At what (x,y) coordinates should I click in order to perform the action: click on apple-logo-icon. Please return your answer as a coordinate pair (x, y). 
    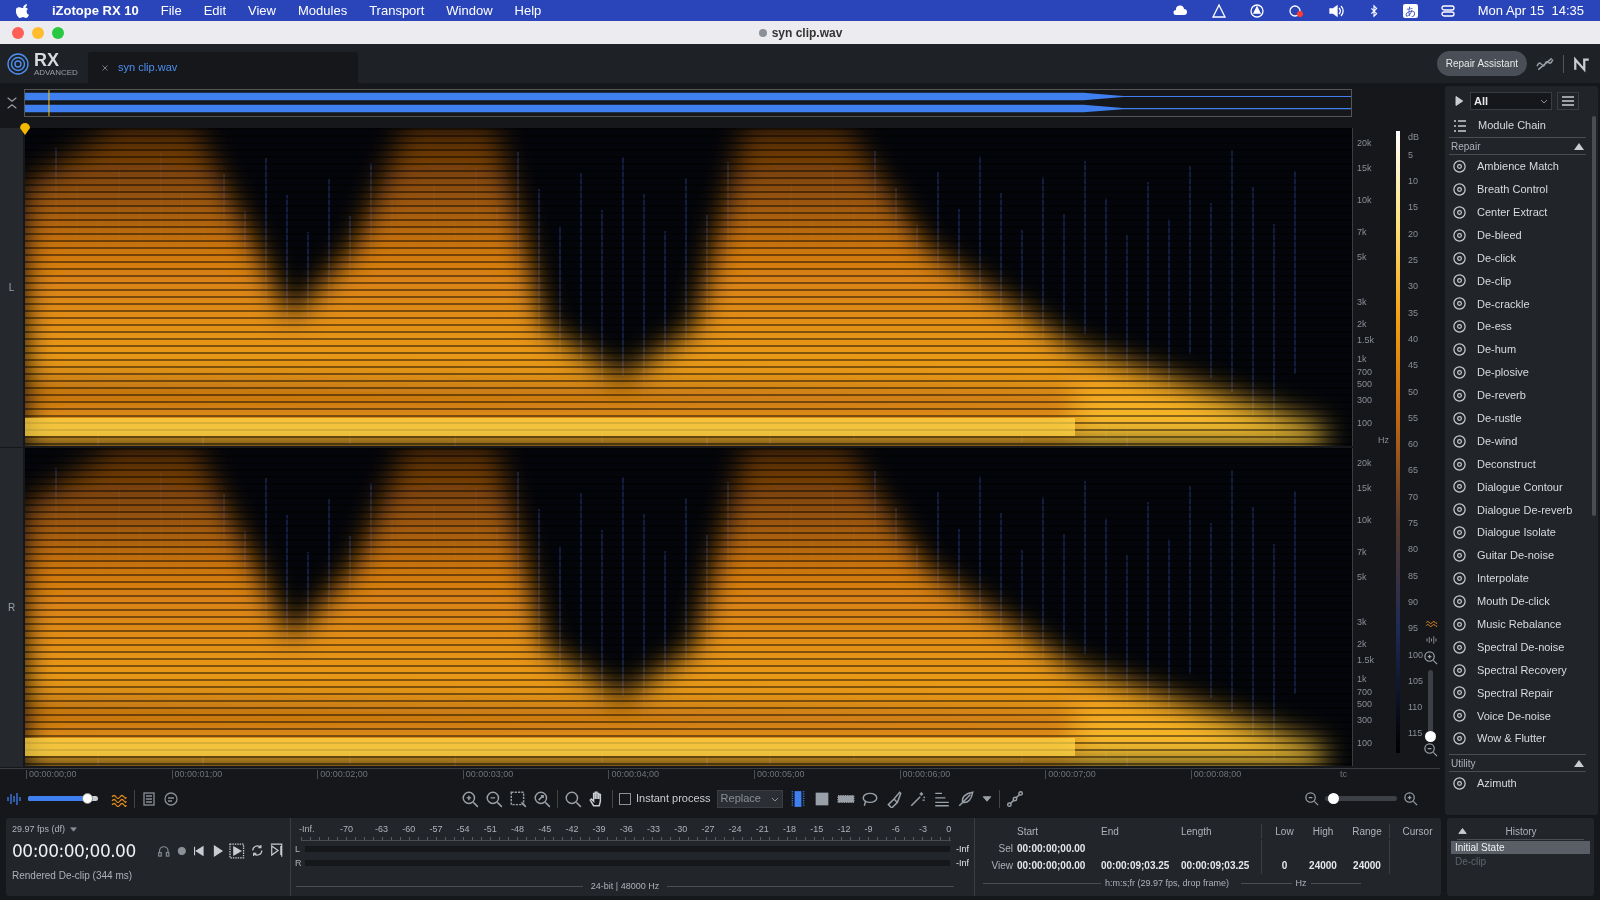
    Looking at the image, I should click on (23, 10).